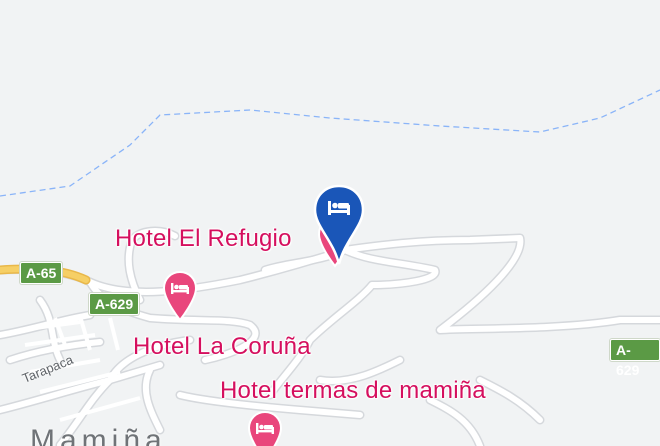 This screenshot has height=446, width=660. Describe the element at coordinates (203, 239) in the screenshot. I see `place-label-hotel-el-refugio: Hotel El Refugio` at that location.